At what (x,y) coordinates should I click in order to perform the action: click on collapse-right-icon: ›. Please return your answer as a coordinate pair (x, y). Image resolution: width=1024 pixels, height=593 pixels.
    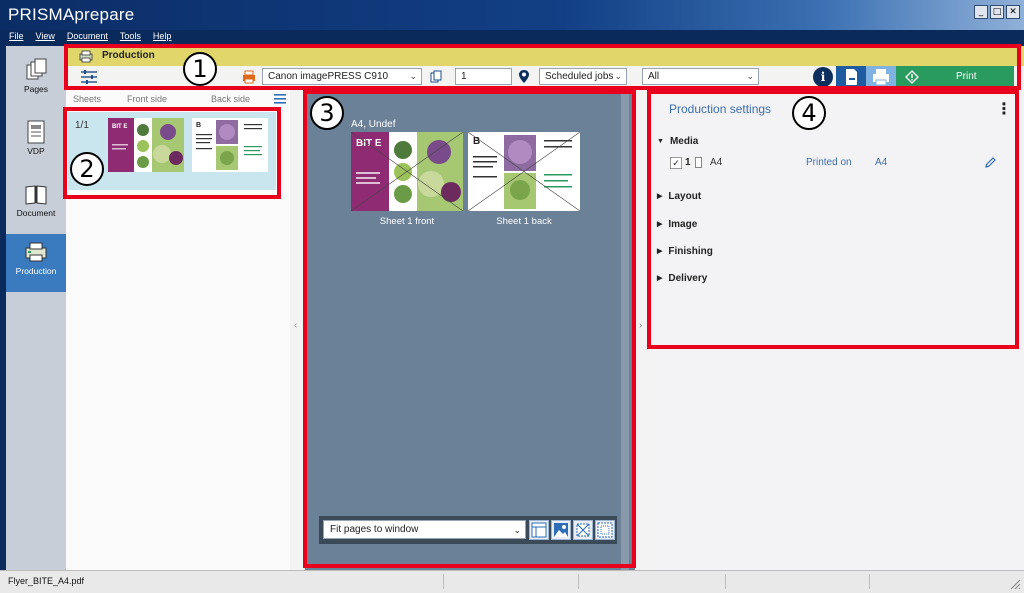
    Looking at the image, I should click on (640, 325).